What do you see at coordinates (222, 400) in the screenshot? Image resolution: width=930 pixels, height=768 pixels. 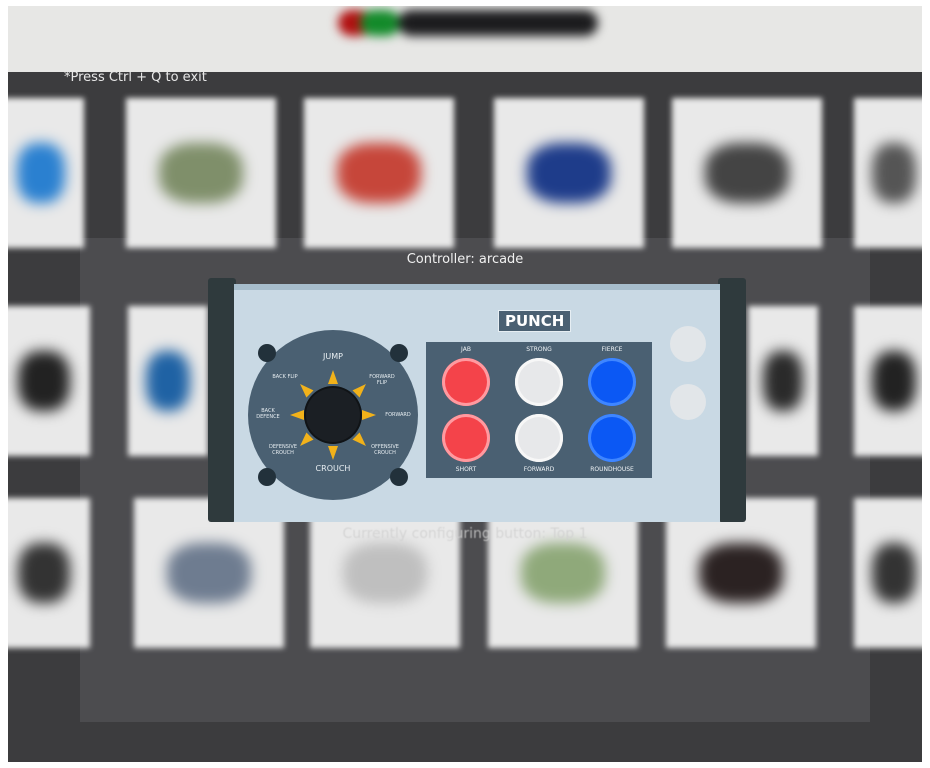 I see `panel-left-cap` at bounding box center [222, 400].